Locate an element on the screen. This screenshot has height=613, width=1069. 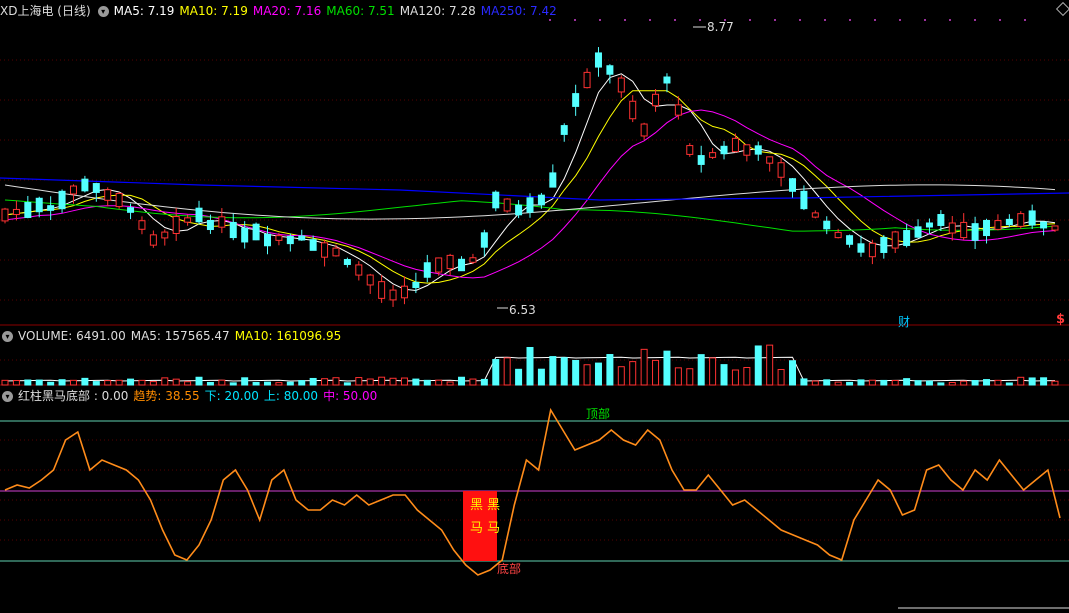
high-price-label: 8.77 is located at coordinates (720, 27).